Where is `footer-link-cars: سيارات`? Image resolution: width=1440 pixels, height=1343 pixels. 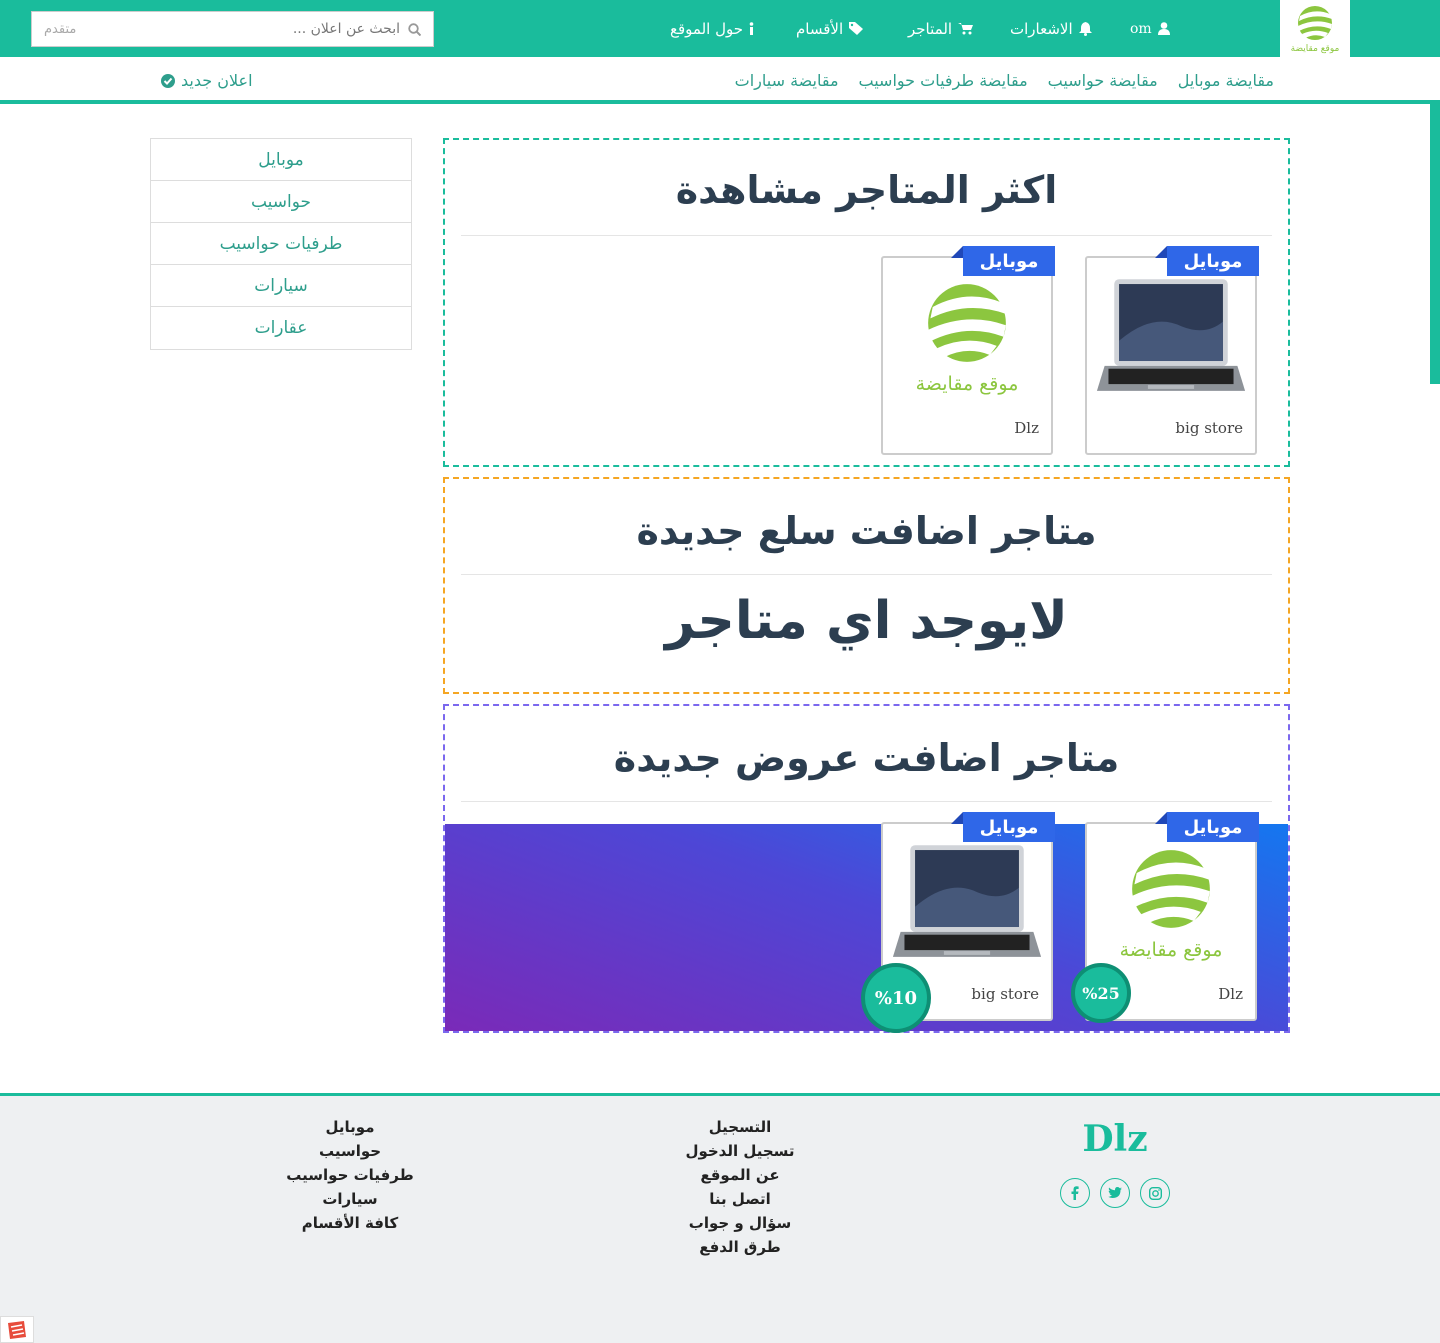 footer-link-cars: سيارات is located at coordinates (349, 1199).